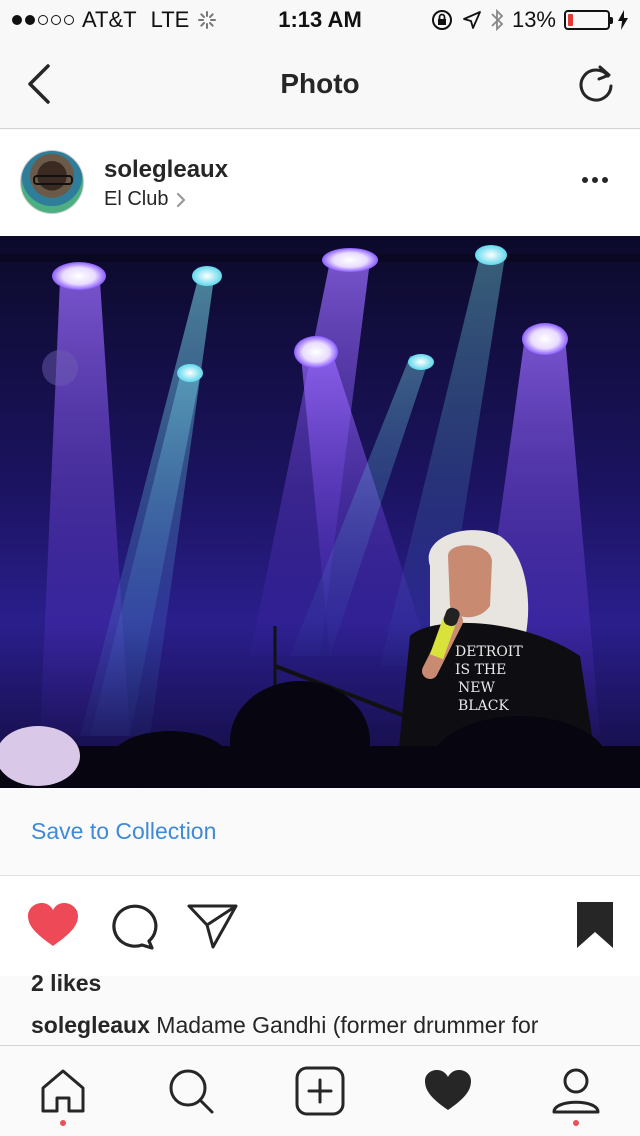 Image resolution: width=640 pixels, height=1136 pixels. Describe the element at coordinates (570, 20) in the screenshot. I see `battery-level` at that location.